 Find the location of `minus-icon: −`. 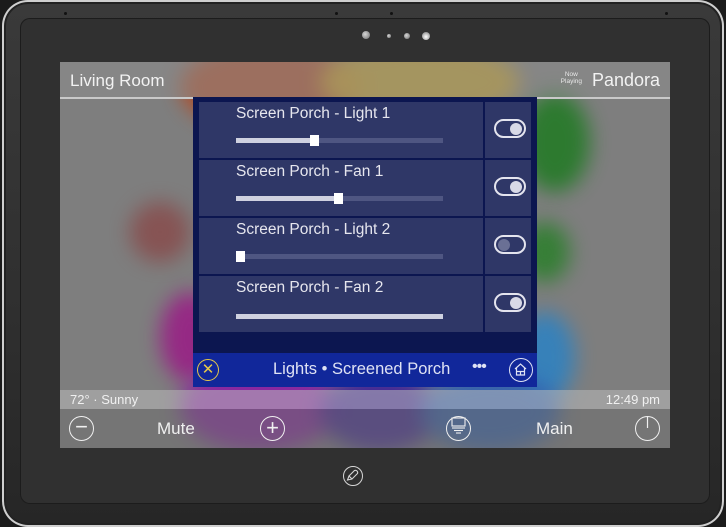

minus-icon: − is located at coordinates (81, 426).